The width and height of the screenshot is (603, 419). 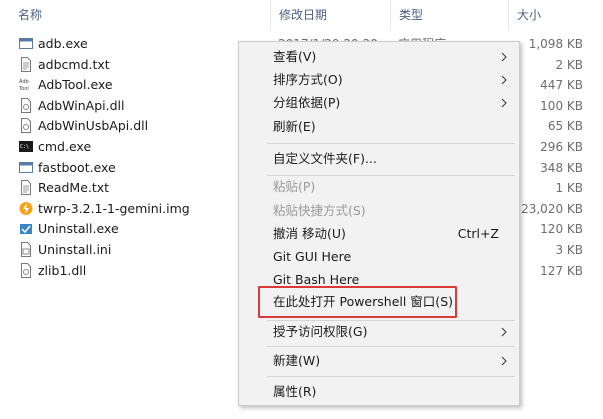 I want to click on column-header: ^ 名称 修改日期 类型 大小, so click(x=301, y=15).